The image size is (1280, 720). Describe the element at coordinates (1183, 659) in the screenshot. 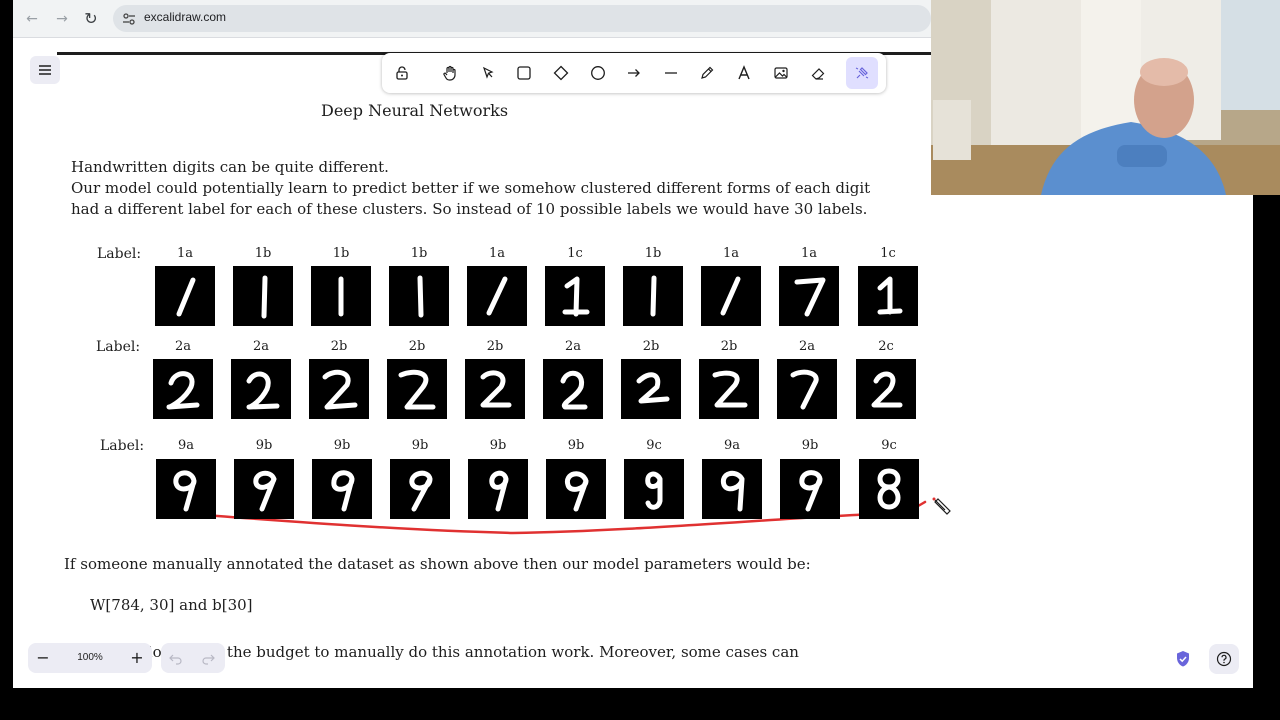

I see `shield-check-icon` at that location.